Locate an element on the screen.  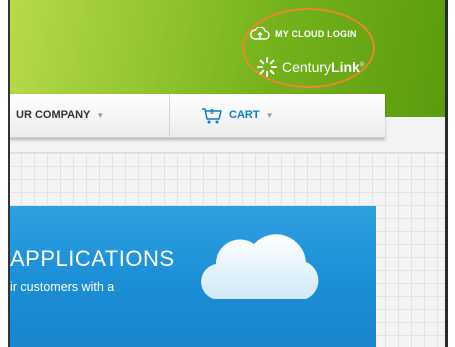
nav-item-your-company: UR COMPANY ▼ is located at coordinates (60, 115).